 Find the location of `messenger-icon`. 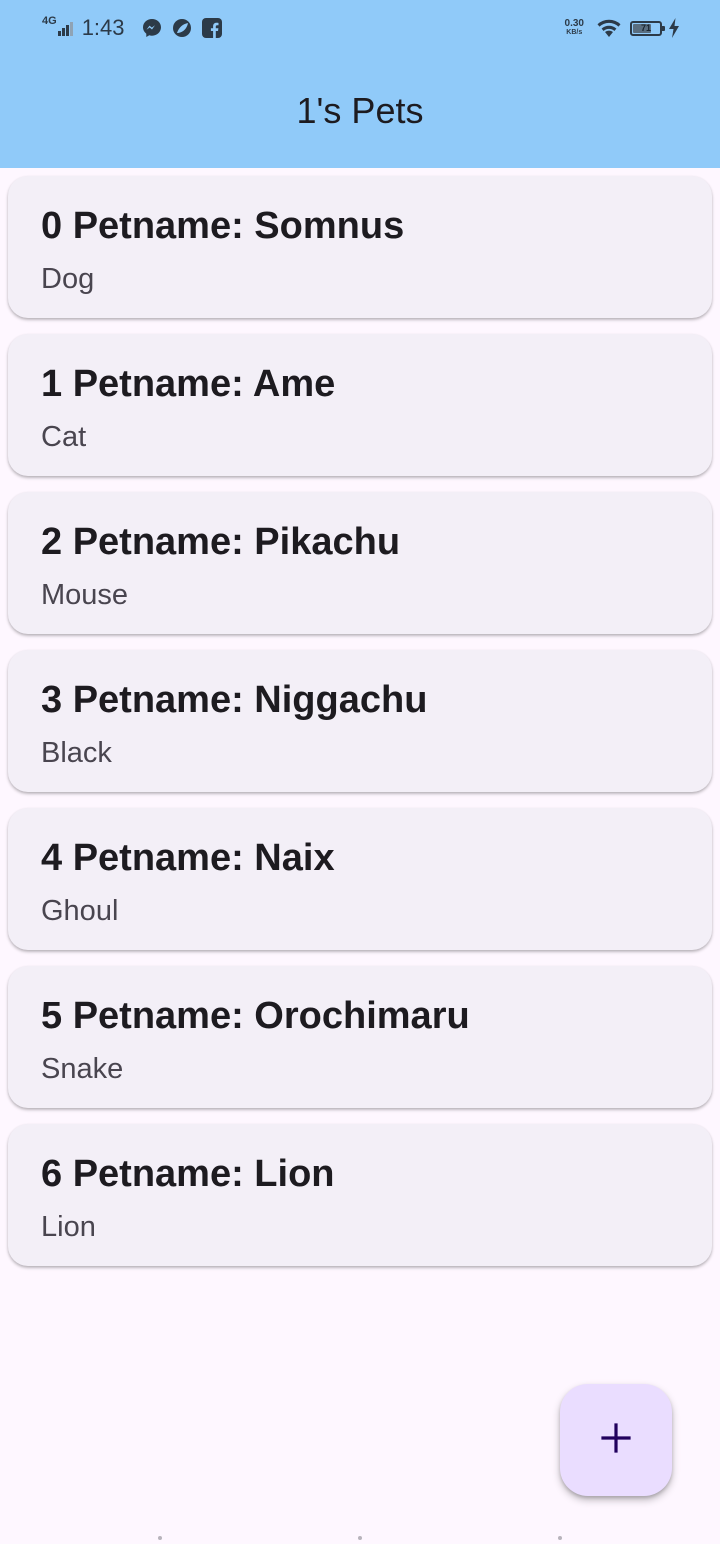

messenger-icon is located at coordinates (152, 28).